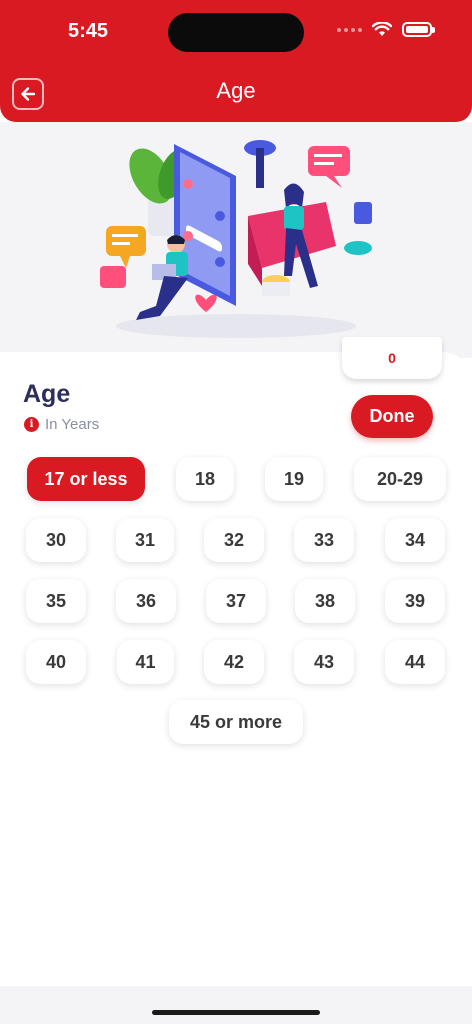 This screenshot has width=472, height=1024. Describe the element at coordinates (418, 29) in the screenshot. I see `battery-icon` at that location.